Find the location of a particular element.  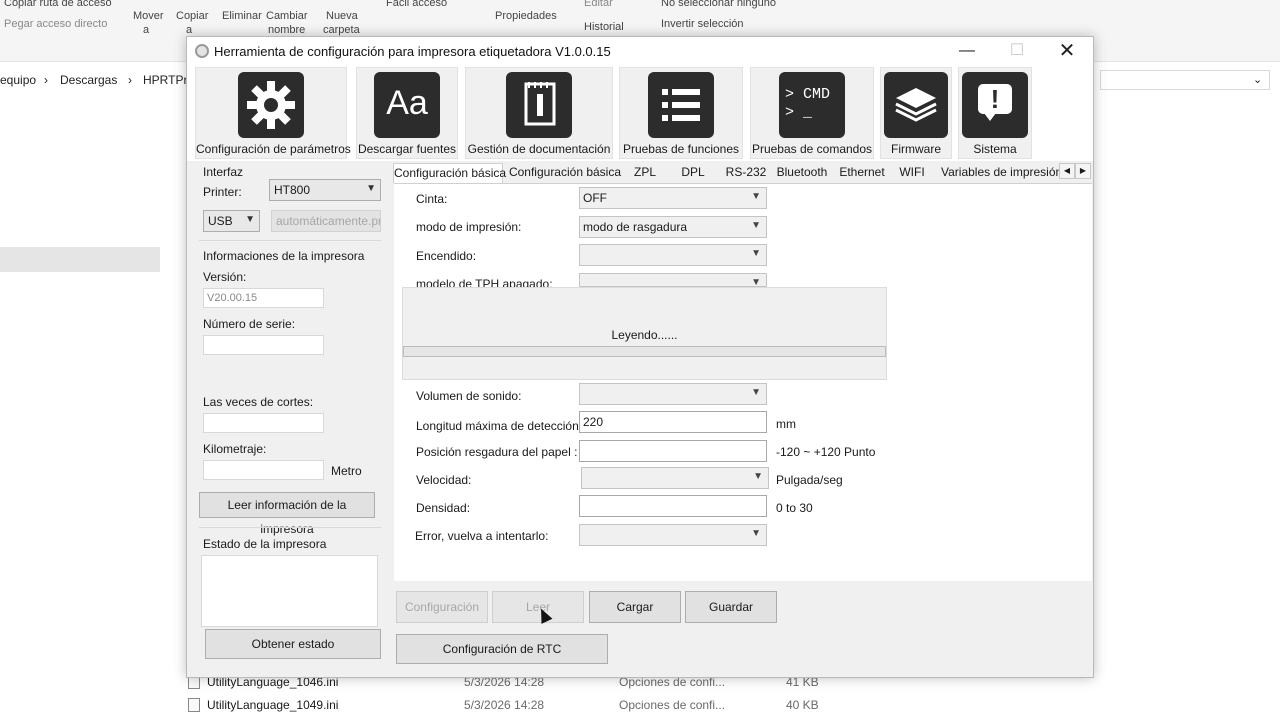

tool-label: Pruebas de funciones is located at coordinates (681, 149).